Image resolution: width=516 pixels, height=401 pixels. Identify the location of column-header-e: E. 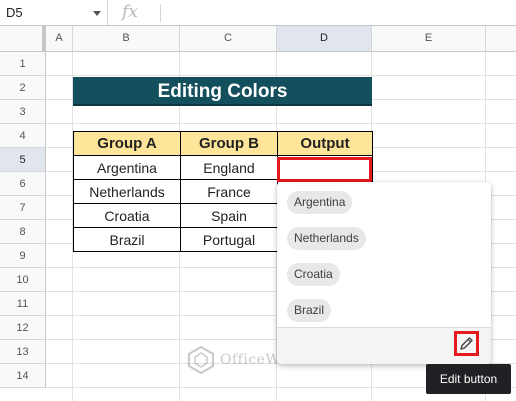
(429, 38).